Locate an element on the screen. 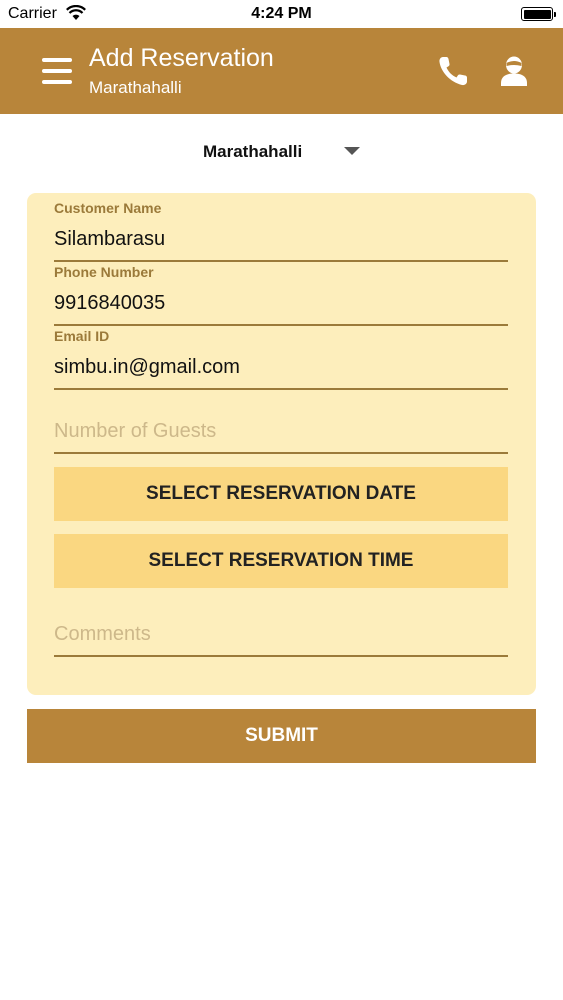  profile-icon is located at coordinates (514, 71).